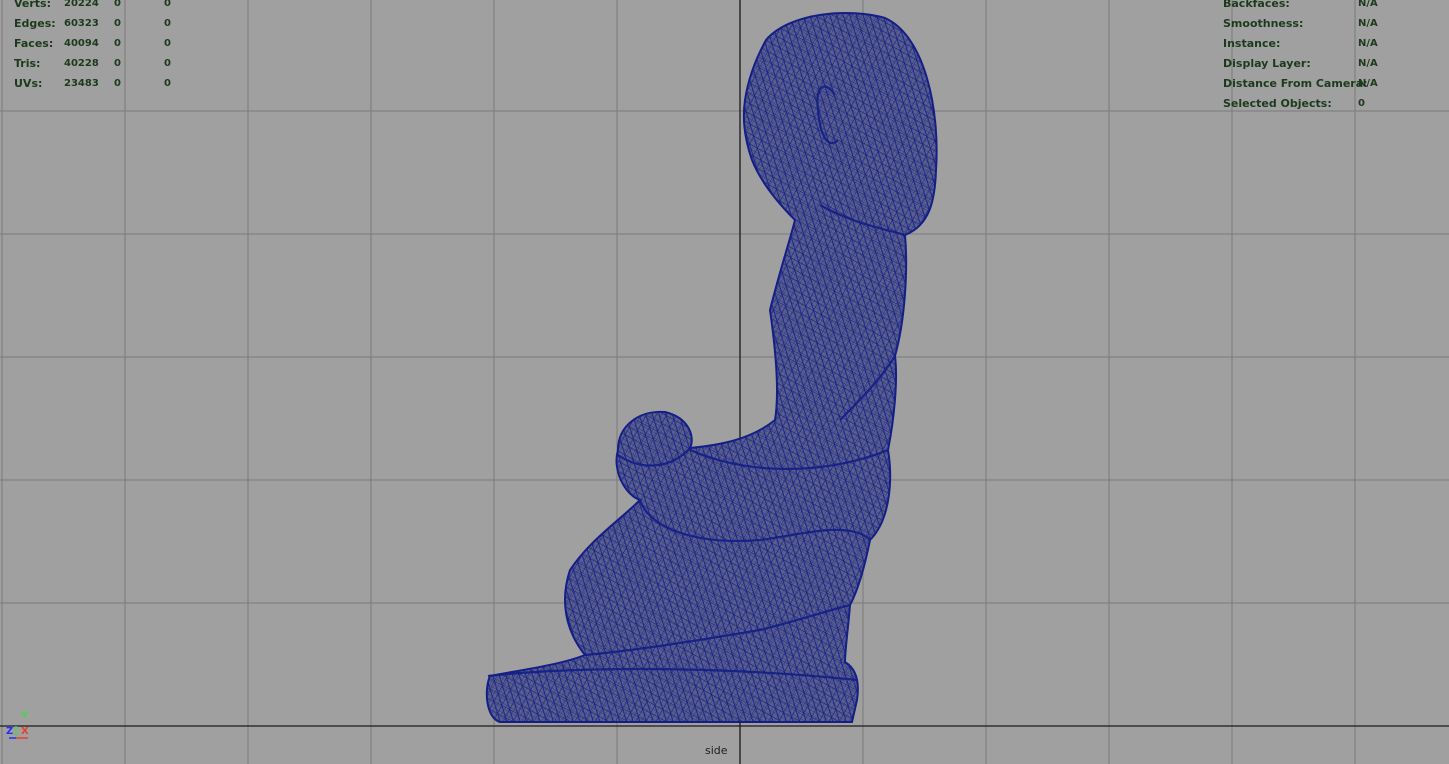 This screenshot has width=1449, height=764. What do you see at coordinates (33, 5) in the screenshot?
I see `stats-label: Verts:` at bounding box center [33, 5].